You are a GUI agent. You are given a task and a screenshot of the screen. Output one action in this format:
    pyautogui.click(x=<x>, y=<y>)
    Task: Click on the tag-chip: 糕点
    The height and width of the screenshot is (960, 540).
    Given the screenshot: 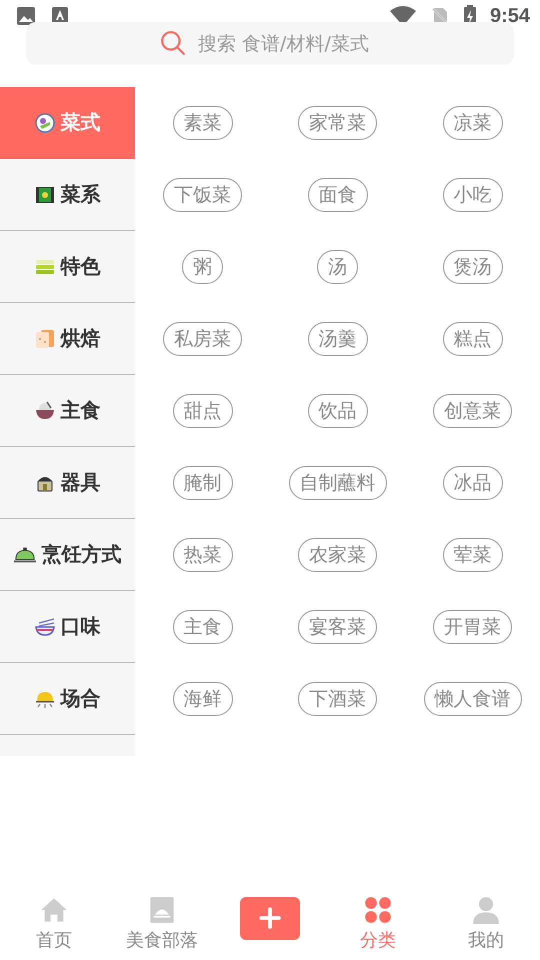 What is the action you would take?
    pyautogui.click(x=472, y=339)
    